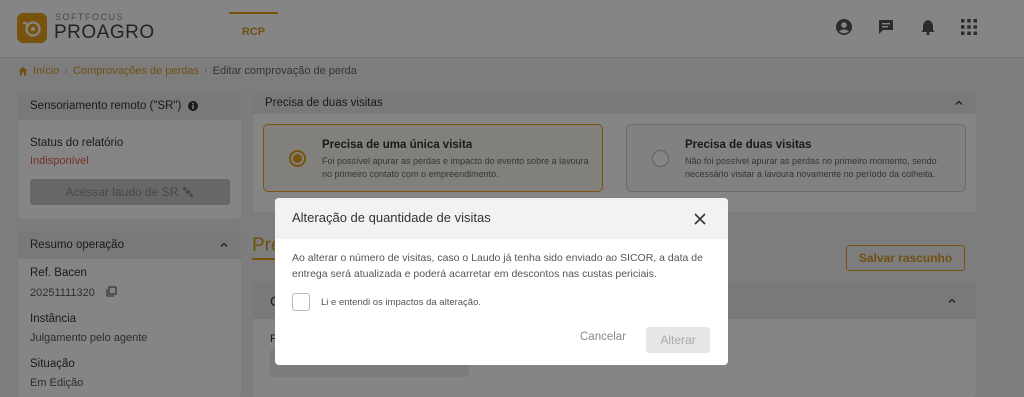 This screenshot has width=1024, height=397. What do you see at coordinates (678, 340) in the screenshot?
I see `confirm-alter-button: Alterar` at bounding box center [678, 340].